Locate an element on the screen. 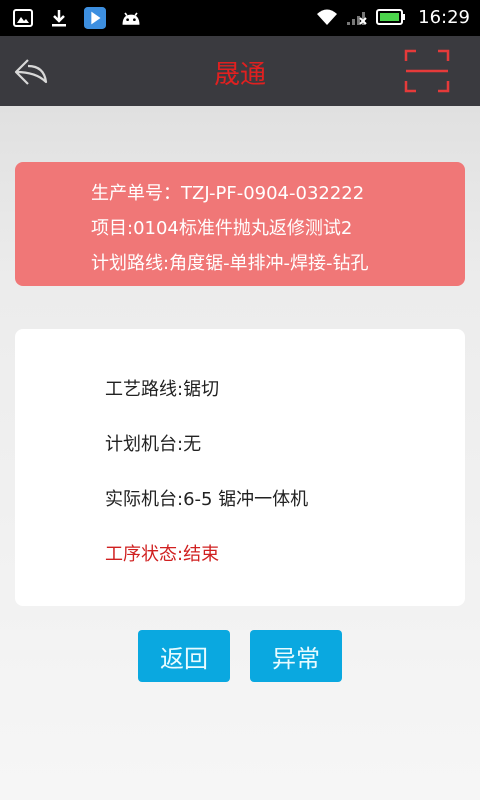 The height and width of the screenshot is (800, 480). project-name: 项目:0104标准件抛丸返修测试2 is located at coordinates (222, 228).